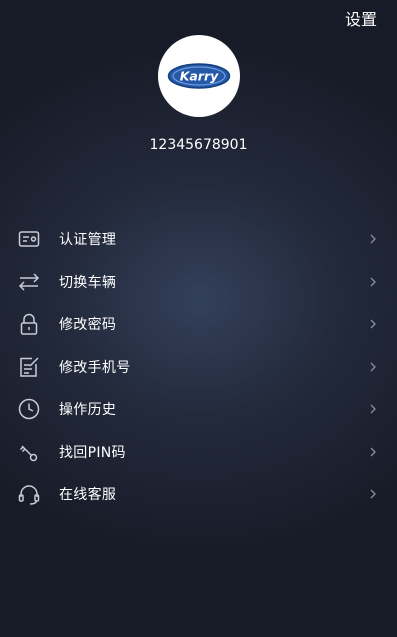 This screenshot has width=397, height=637. Describe the element at coordinates (361, 18) in the screenshot. I see `settings-button: 设置` at that location.